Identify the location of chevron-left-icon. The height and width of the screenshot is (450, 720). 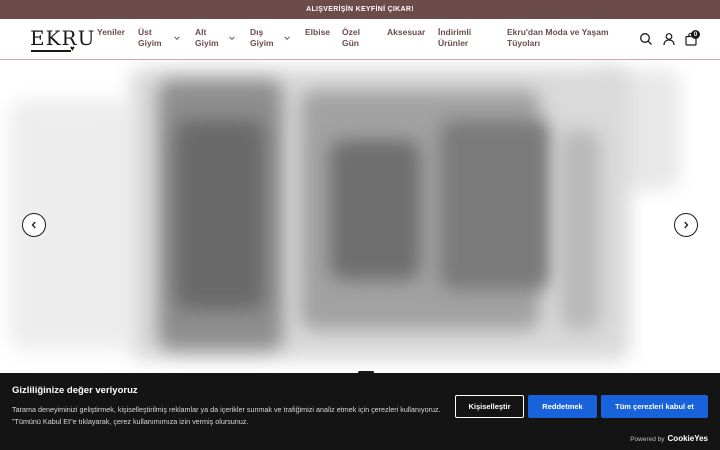
(33, 225).